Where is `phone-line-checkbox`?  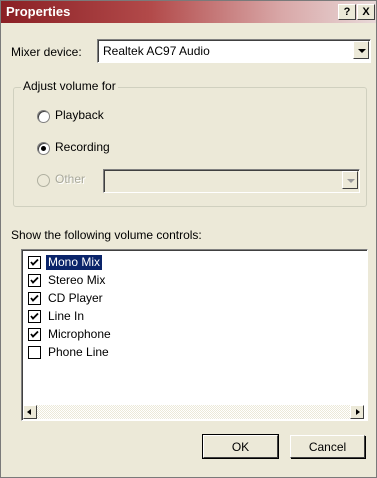
phone-line-checkbox is located at coordinates (34, 352).